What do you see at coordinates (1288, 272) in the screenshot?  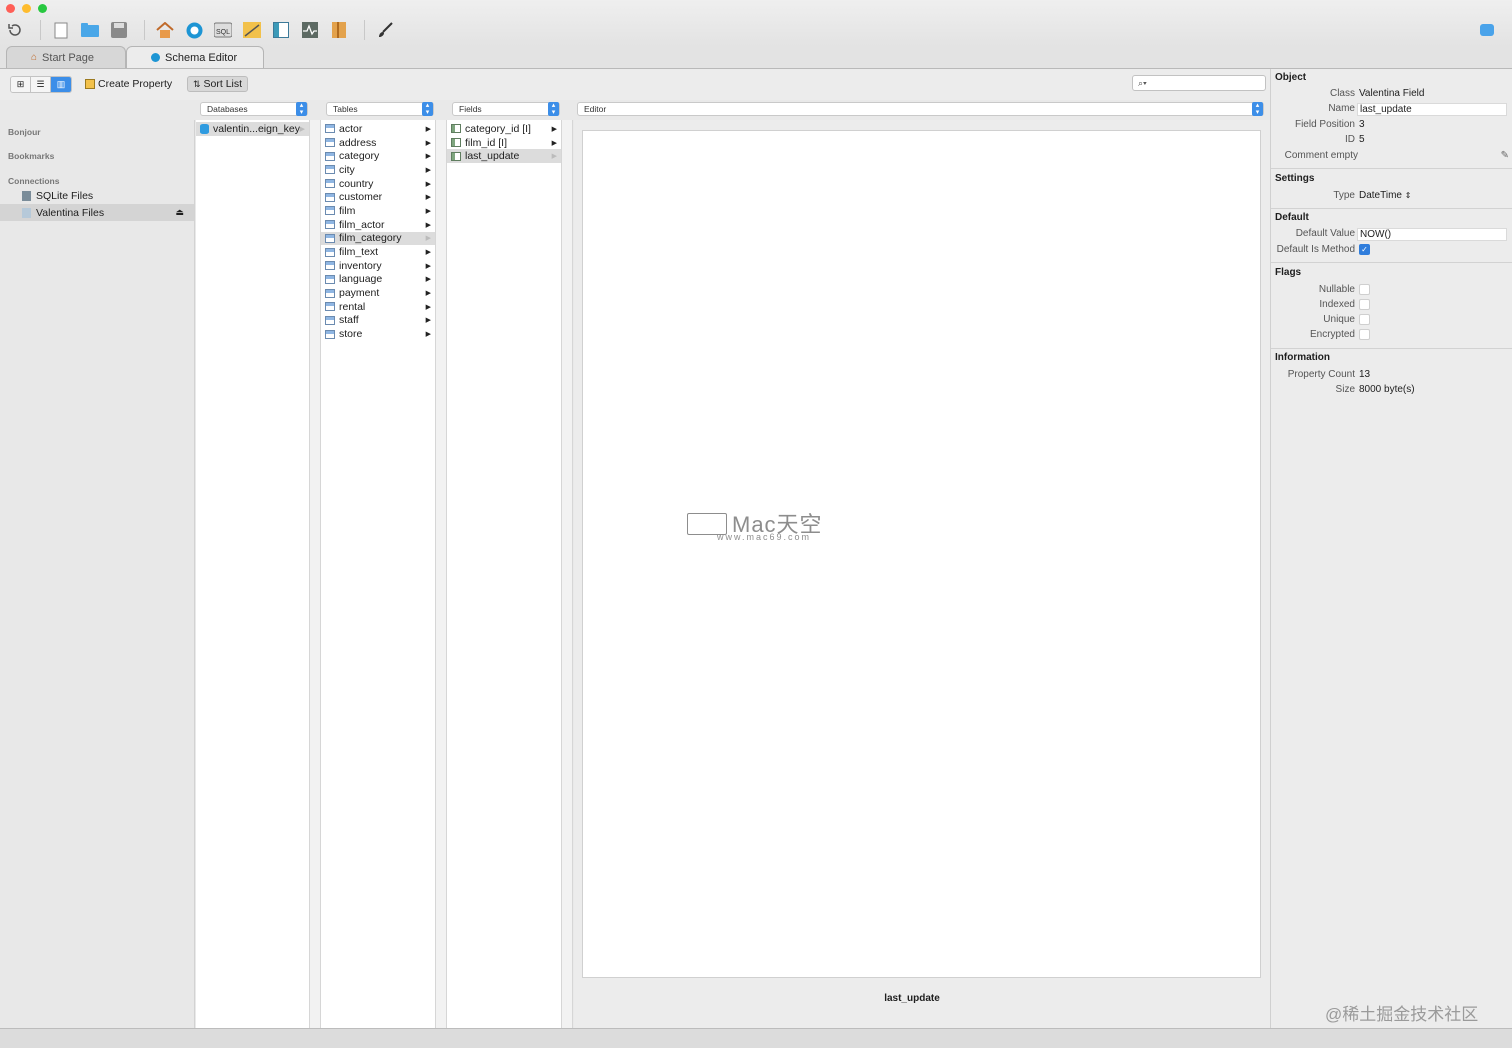 I see `inspector-section-flags: Flags` at bounding box center [1288, 272].